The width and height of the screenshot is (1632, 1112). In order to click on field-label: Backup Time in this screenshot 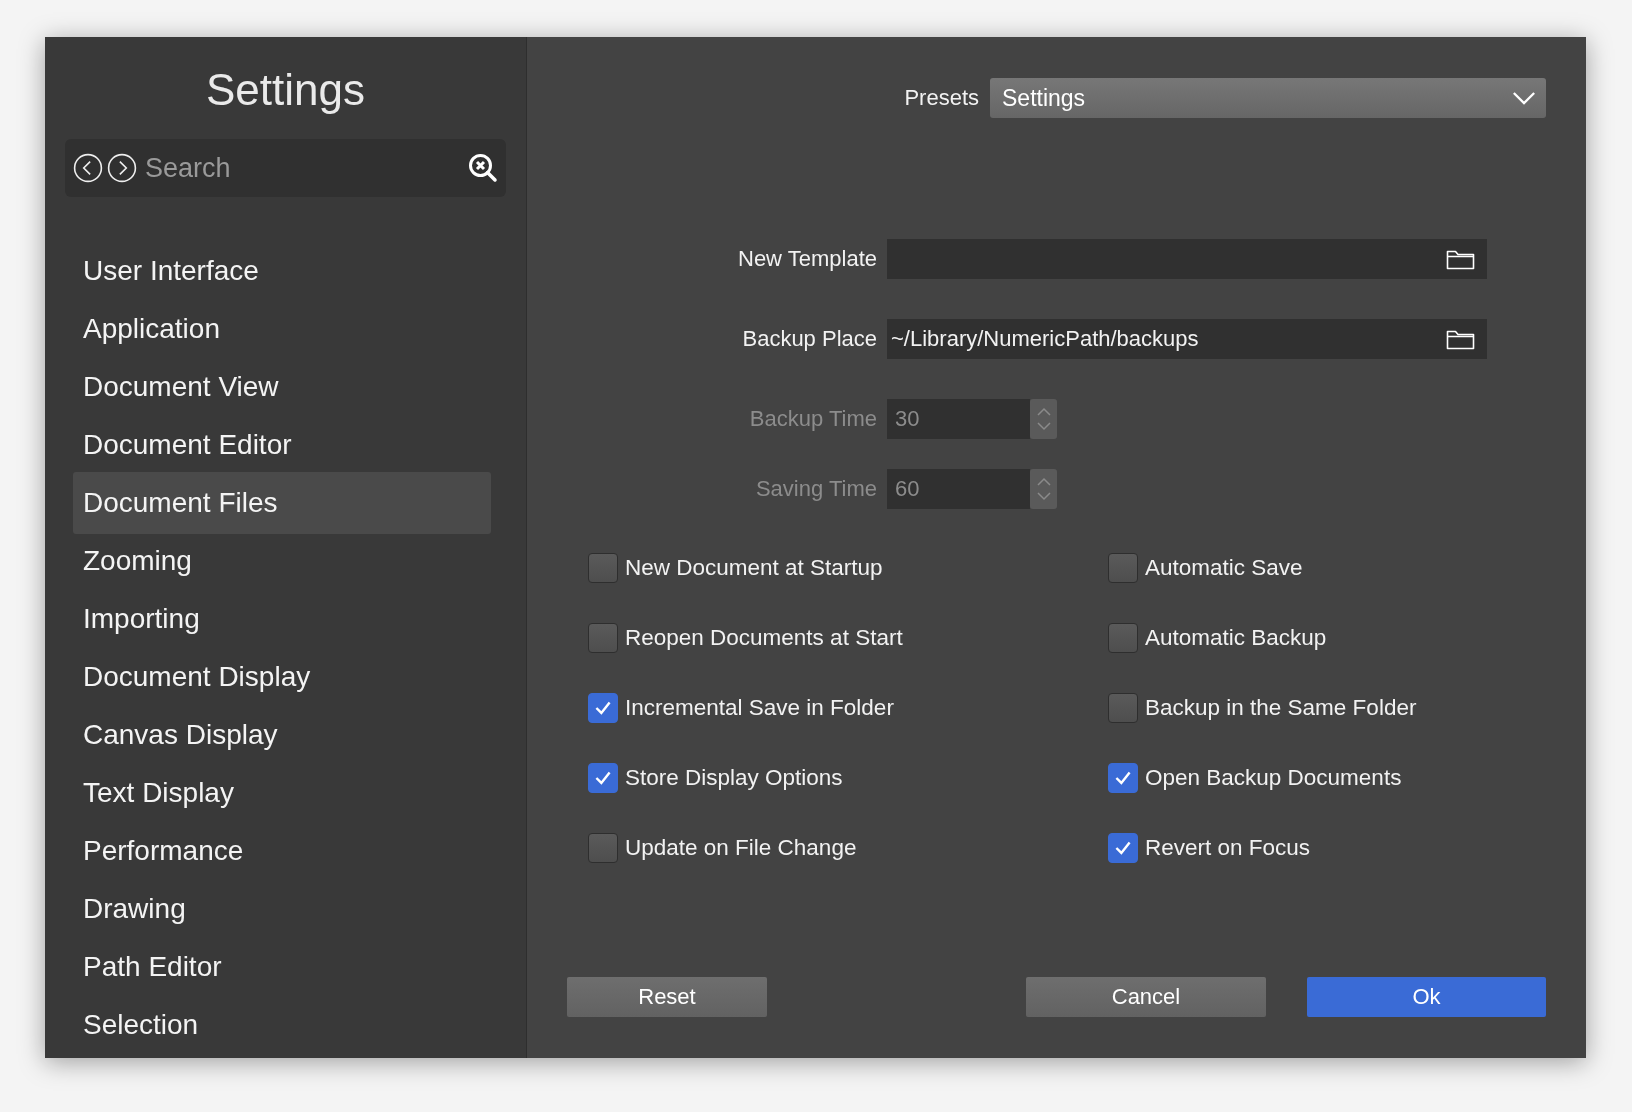, I will do `click(813, 419)`.